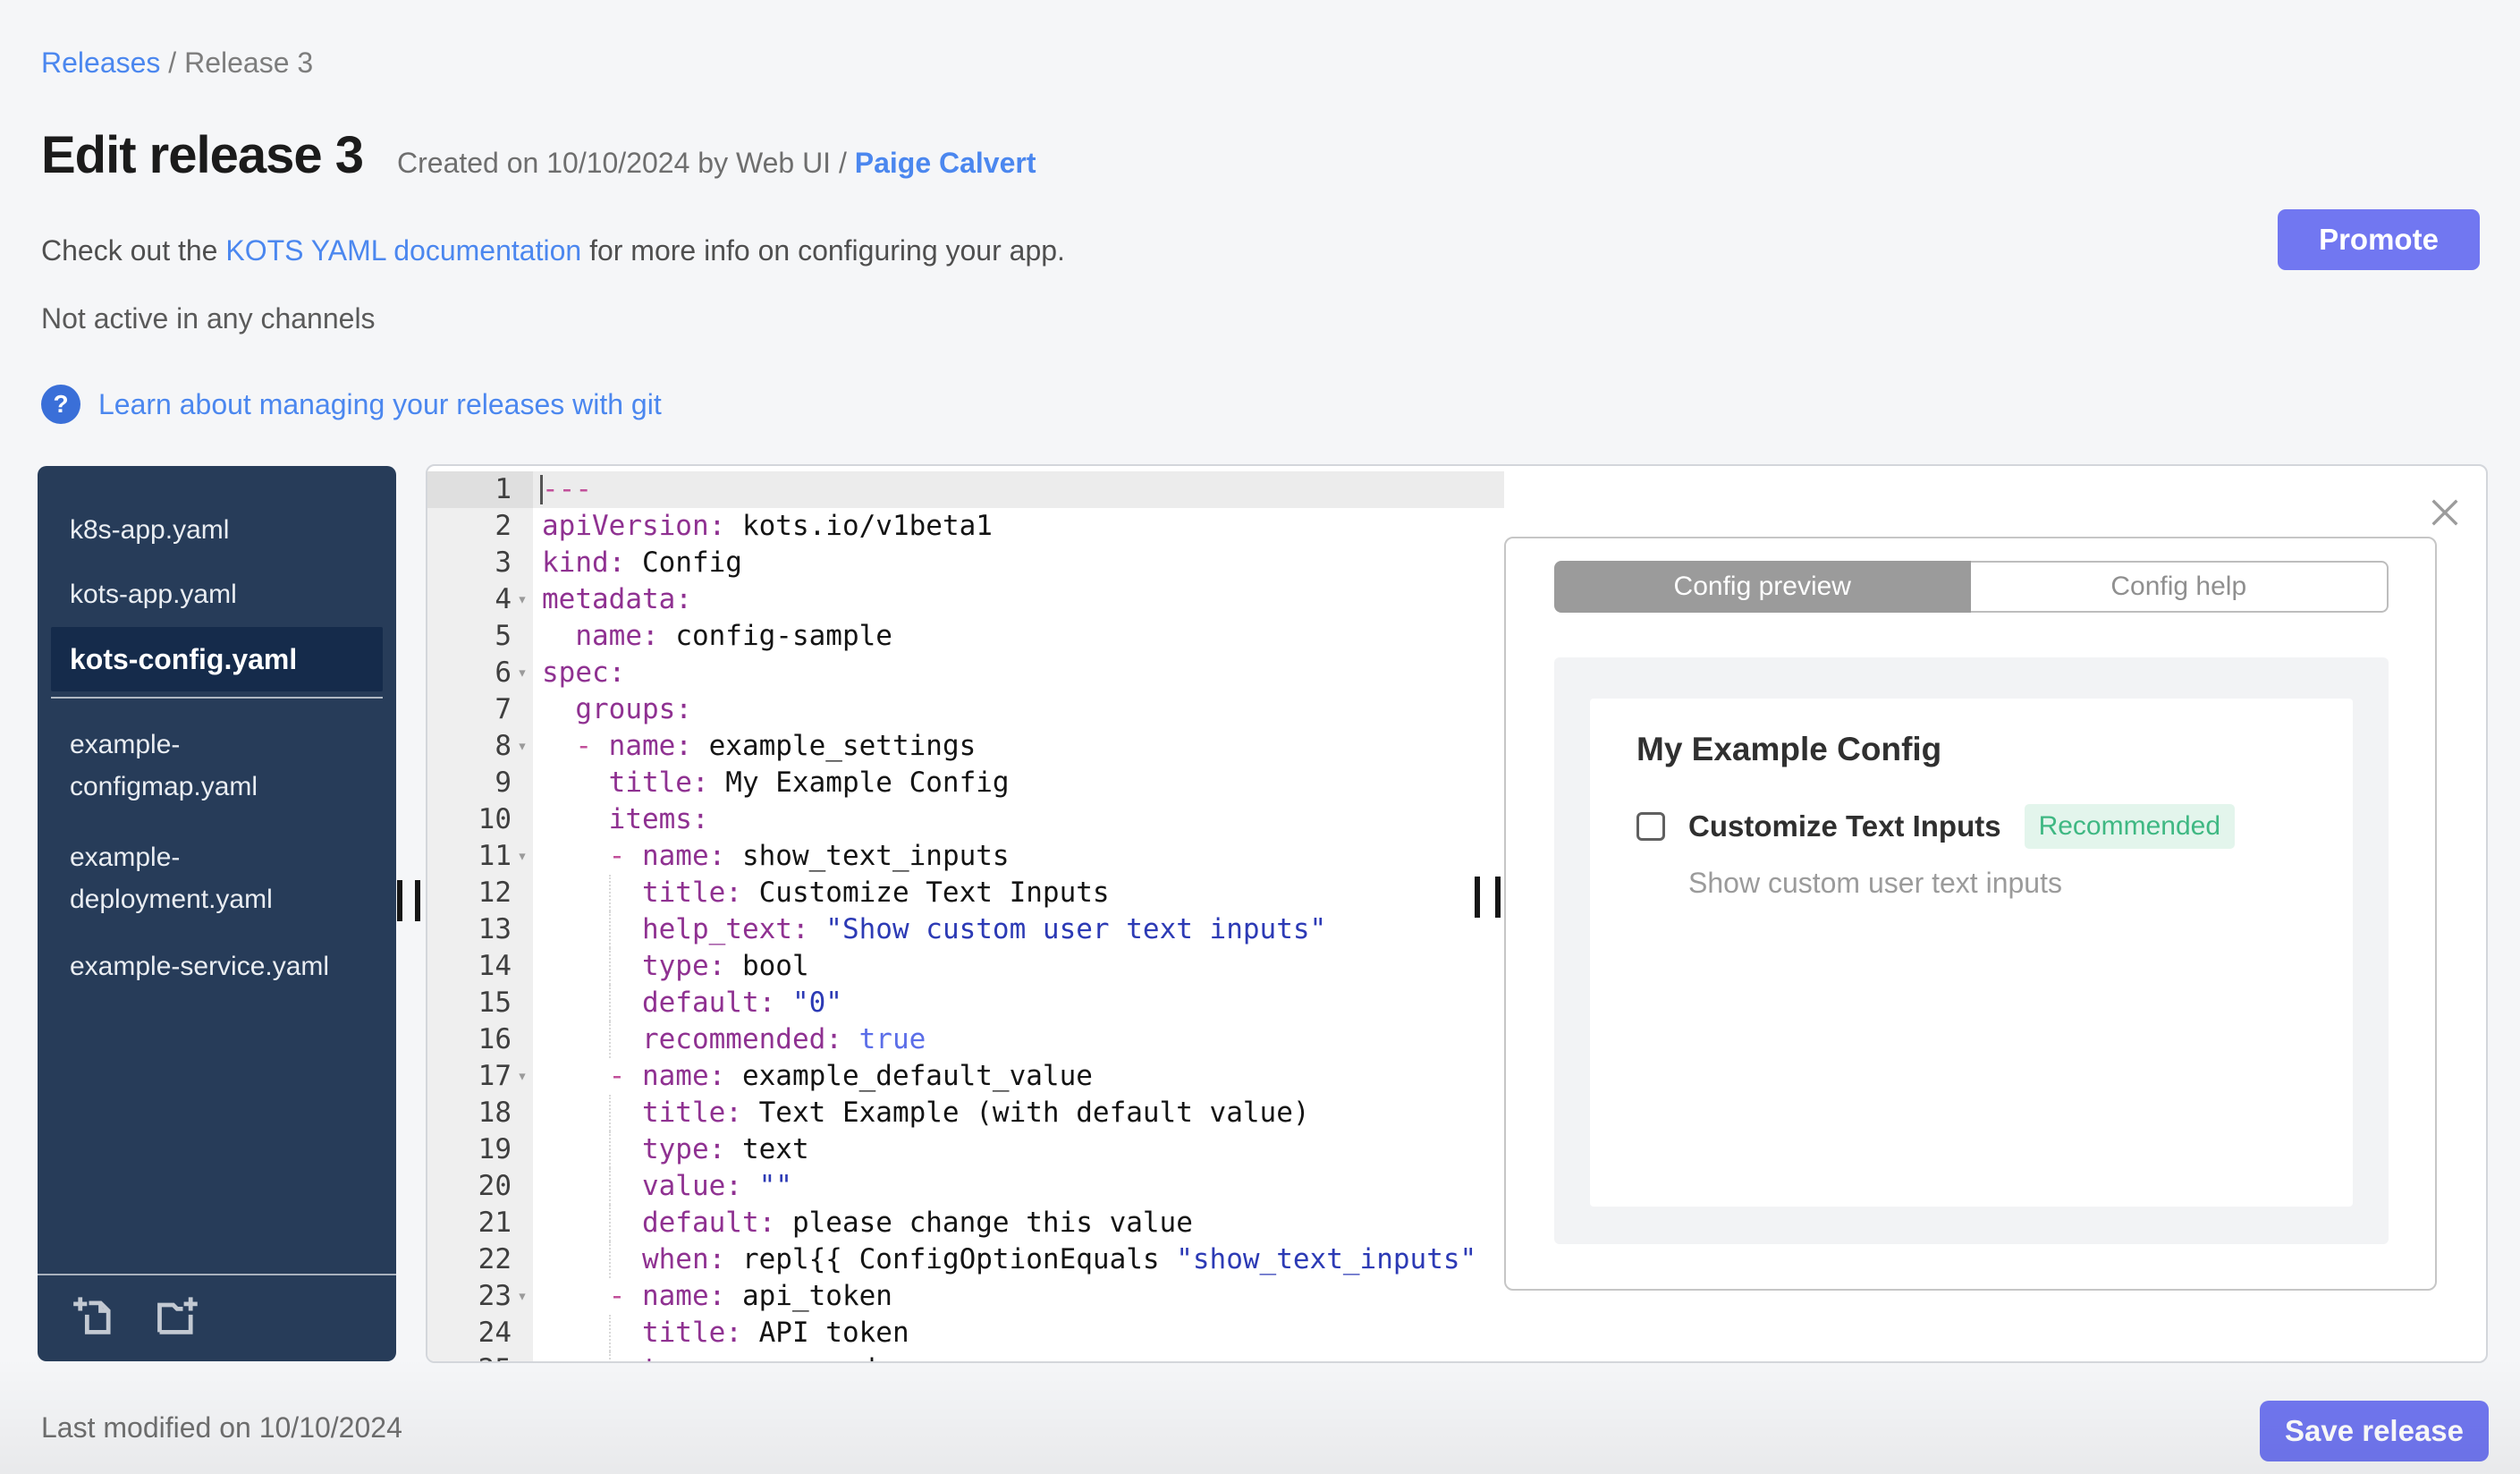  What do you see at coordinates (541, 490) in the screenshot?
I see `text-cursor` at bounding box center [541, 490].